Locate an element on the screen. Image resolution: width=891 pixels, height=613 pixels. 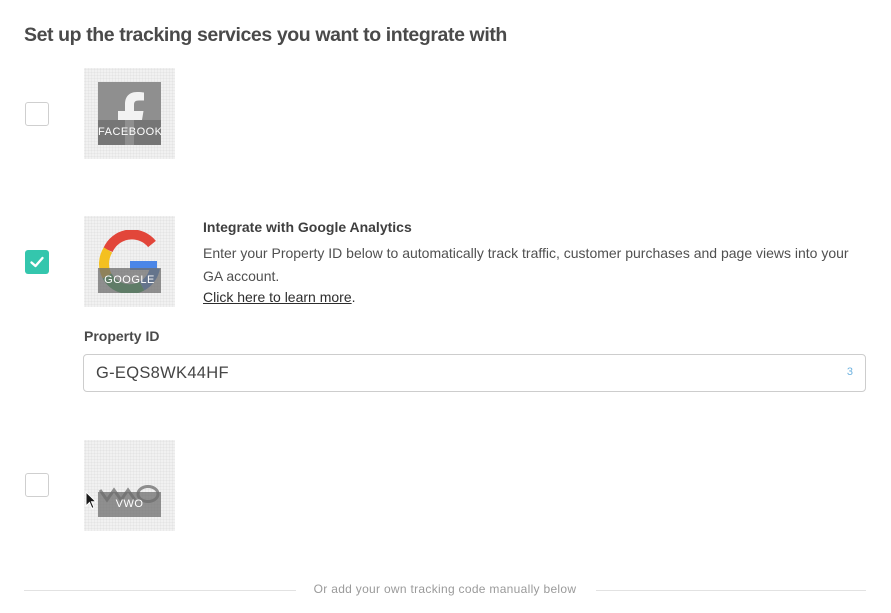
vwo-label: VWO is located at coordinates (129, 504).